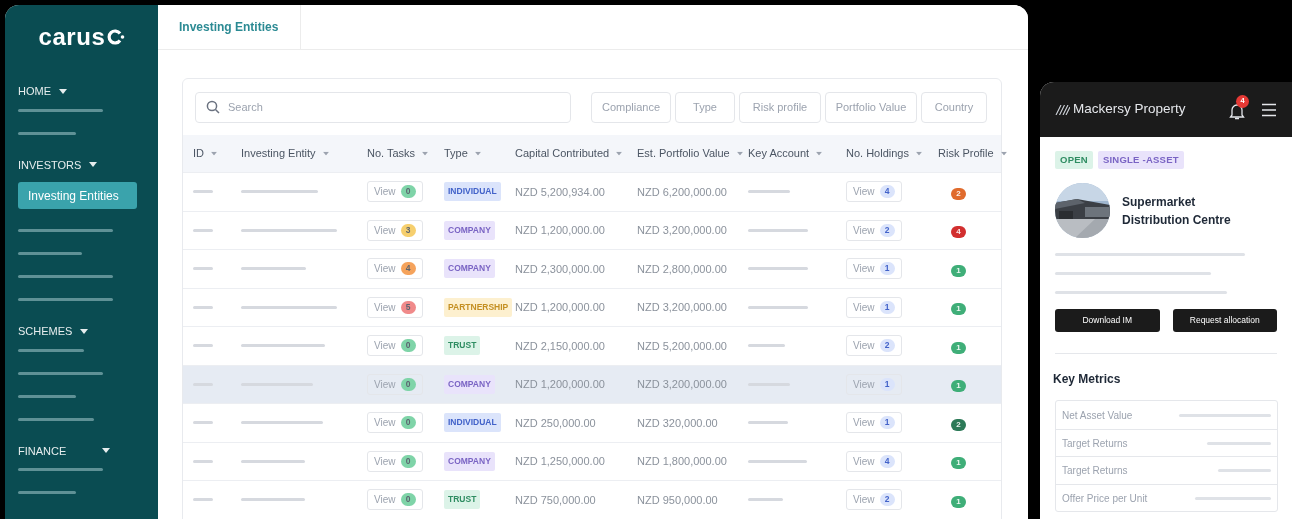  What do you see at coordinates (50, 164) in the screenshot?
I see `nav-section-label: INVESTORS` at bounding box center [50, 164].